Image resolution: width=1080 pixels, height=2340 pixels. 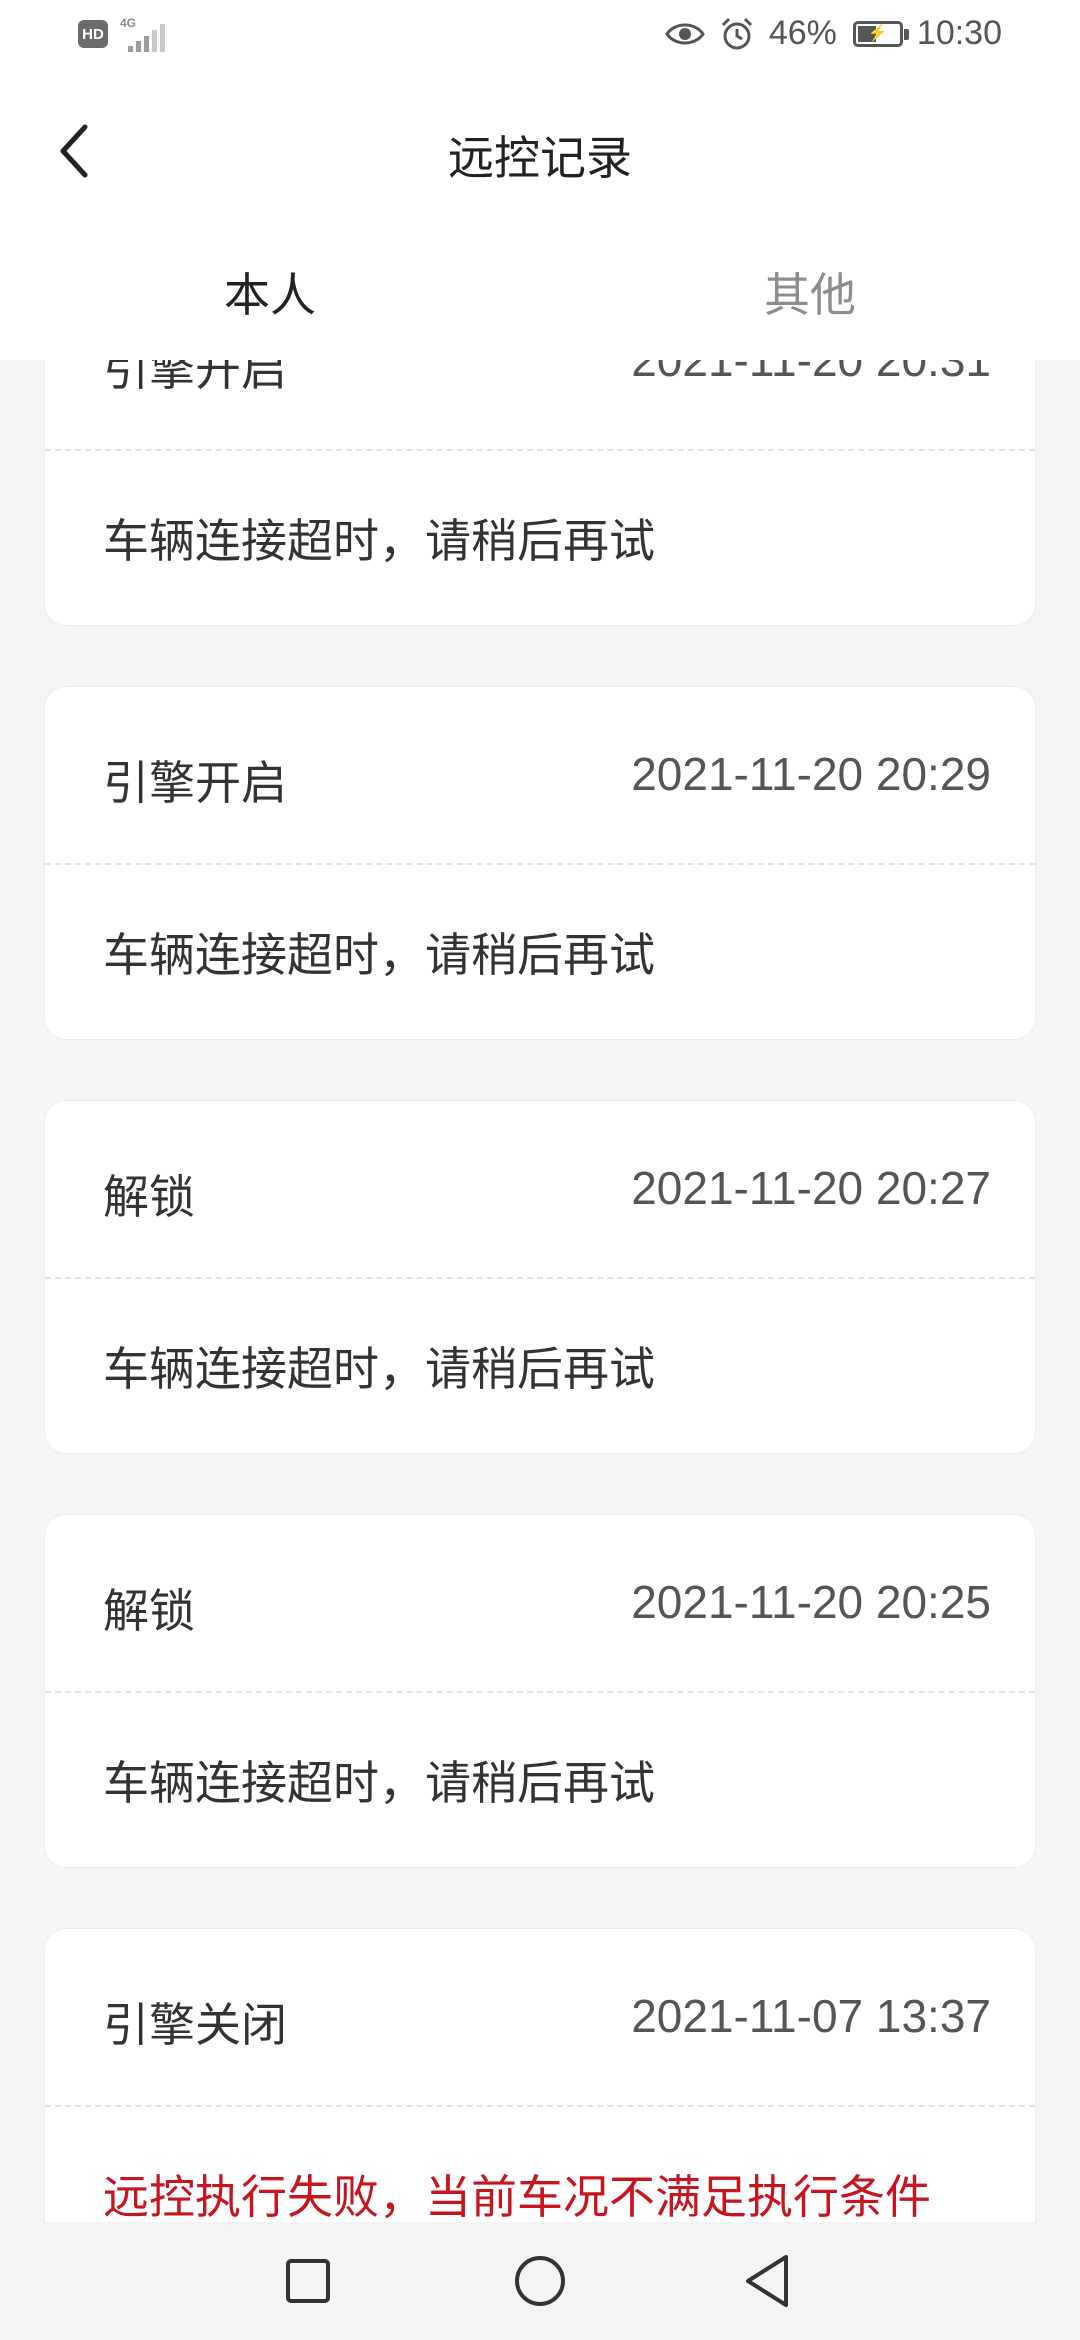 I want to click on record-time: 2021-11-07 13:37, so click(x=811, y=2016).